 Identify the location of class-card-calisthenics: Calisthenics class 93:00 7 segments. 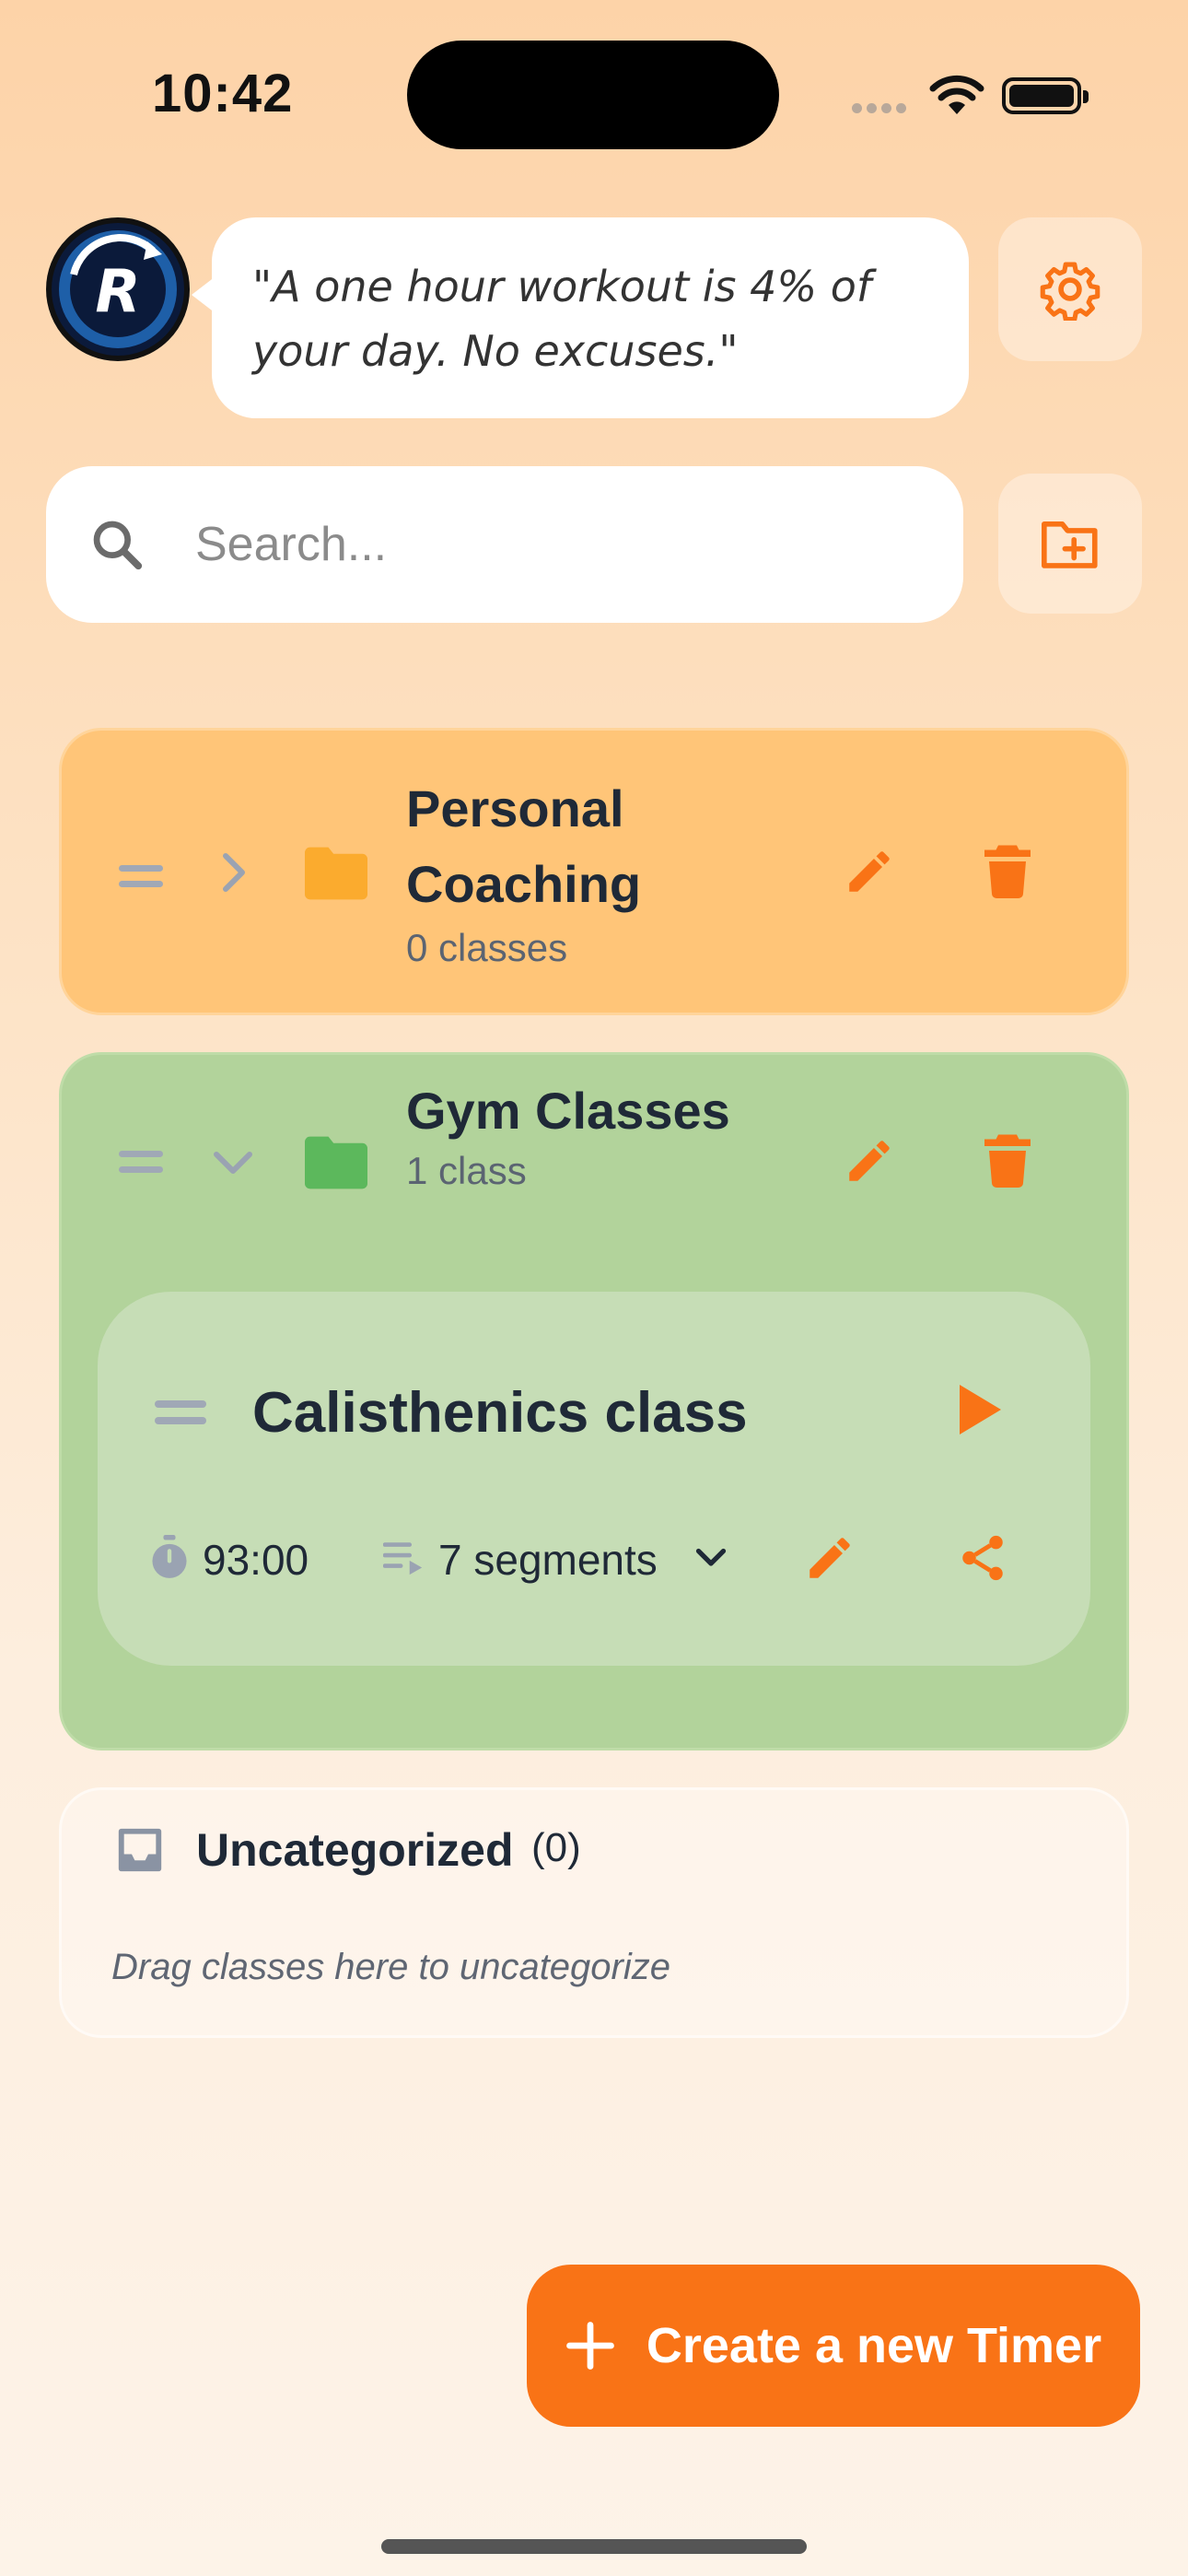
(594, 1479).